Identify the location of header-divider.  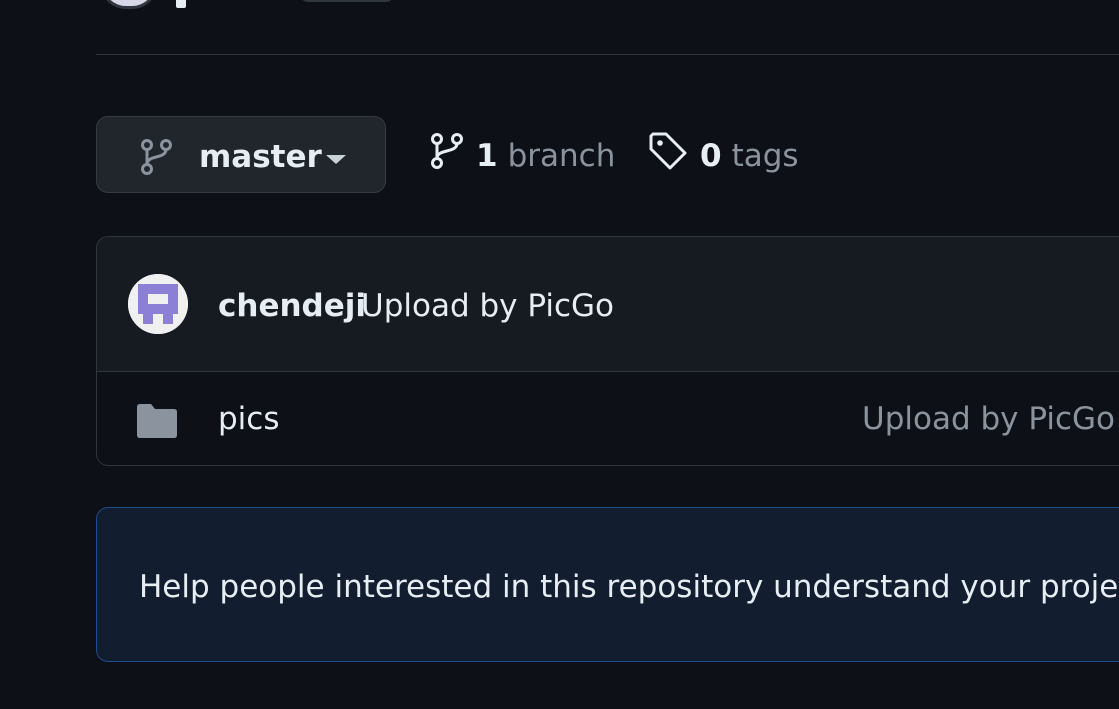
(607, 54).